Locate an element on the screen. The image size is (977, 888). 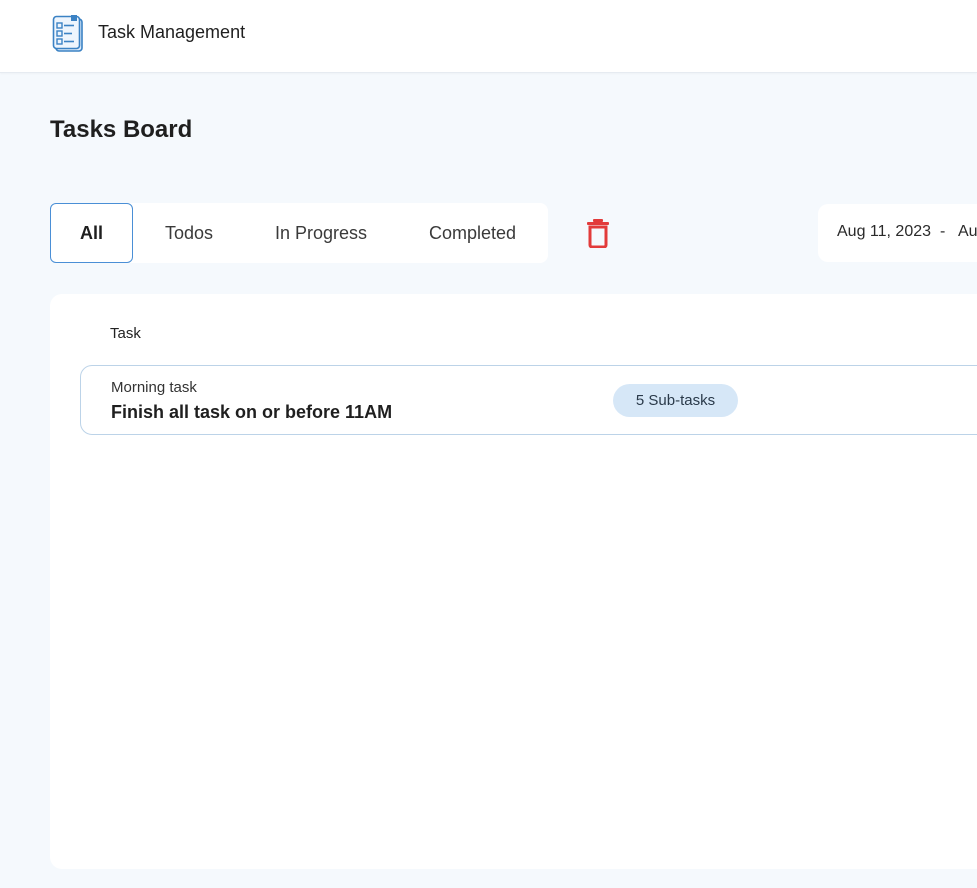
clipboard-checklist-icon is located at coordinates (67, 33).